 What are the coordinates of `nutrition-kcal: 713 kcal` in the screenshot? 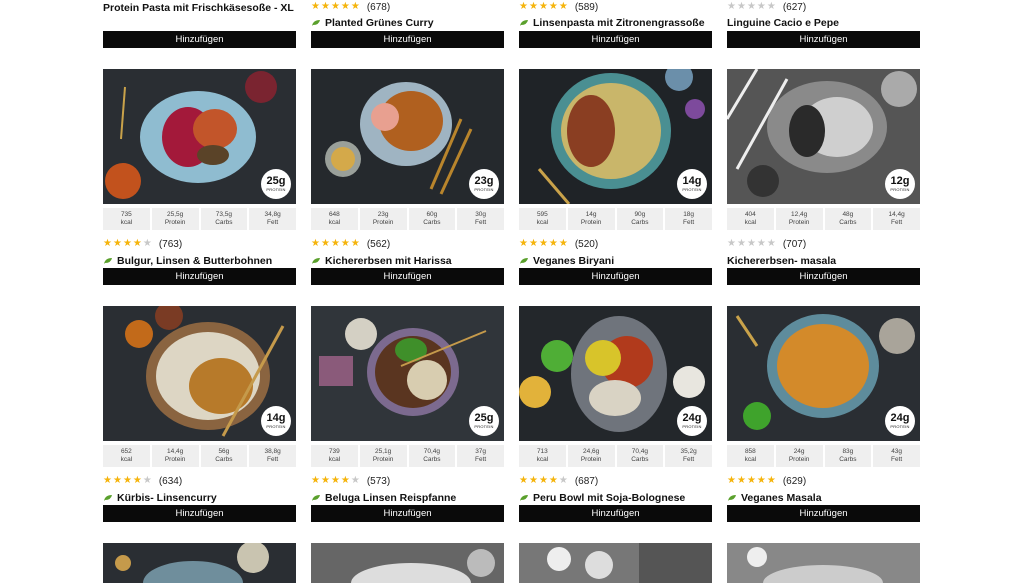 It's located at (542, 456).